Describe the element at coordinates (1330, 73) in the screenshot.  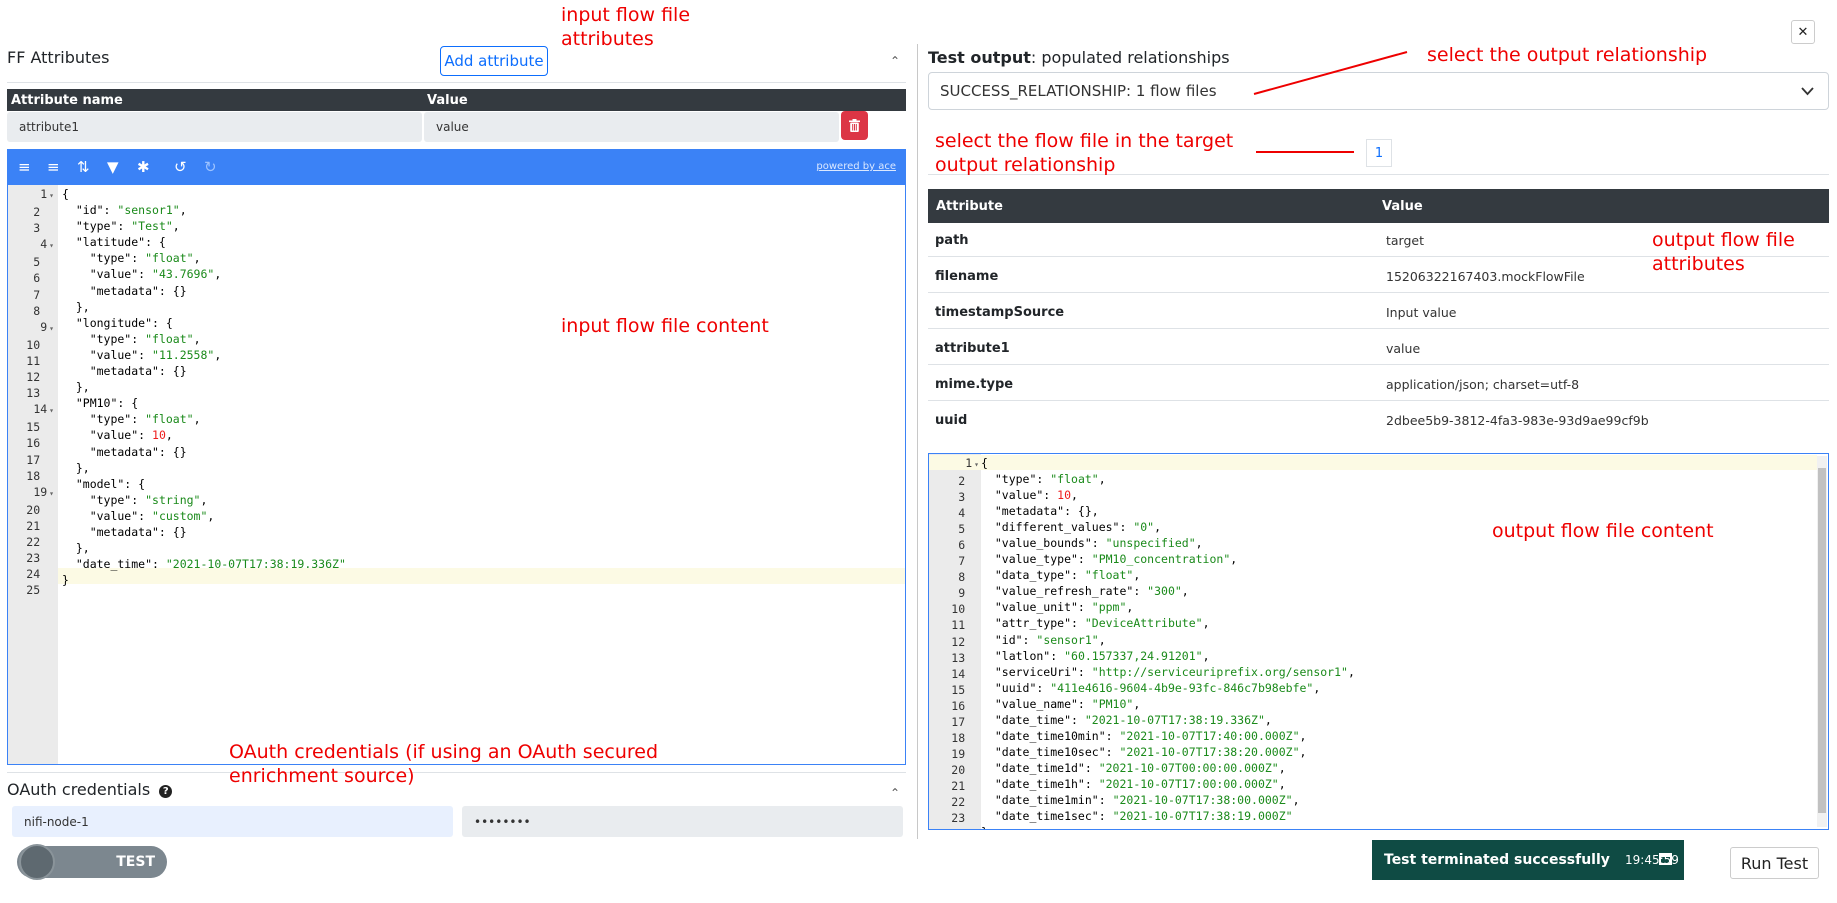
I see `arrow-relationship` at that location.